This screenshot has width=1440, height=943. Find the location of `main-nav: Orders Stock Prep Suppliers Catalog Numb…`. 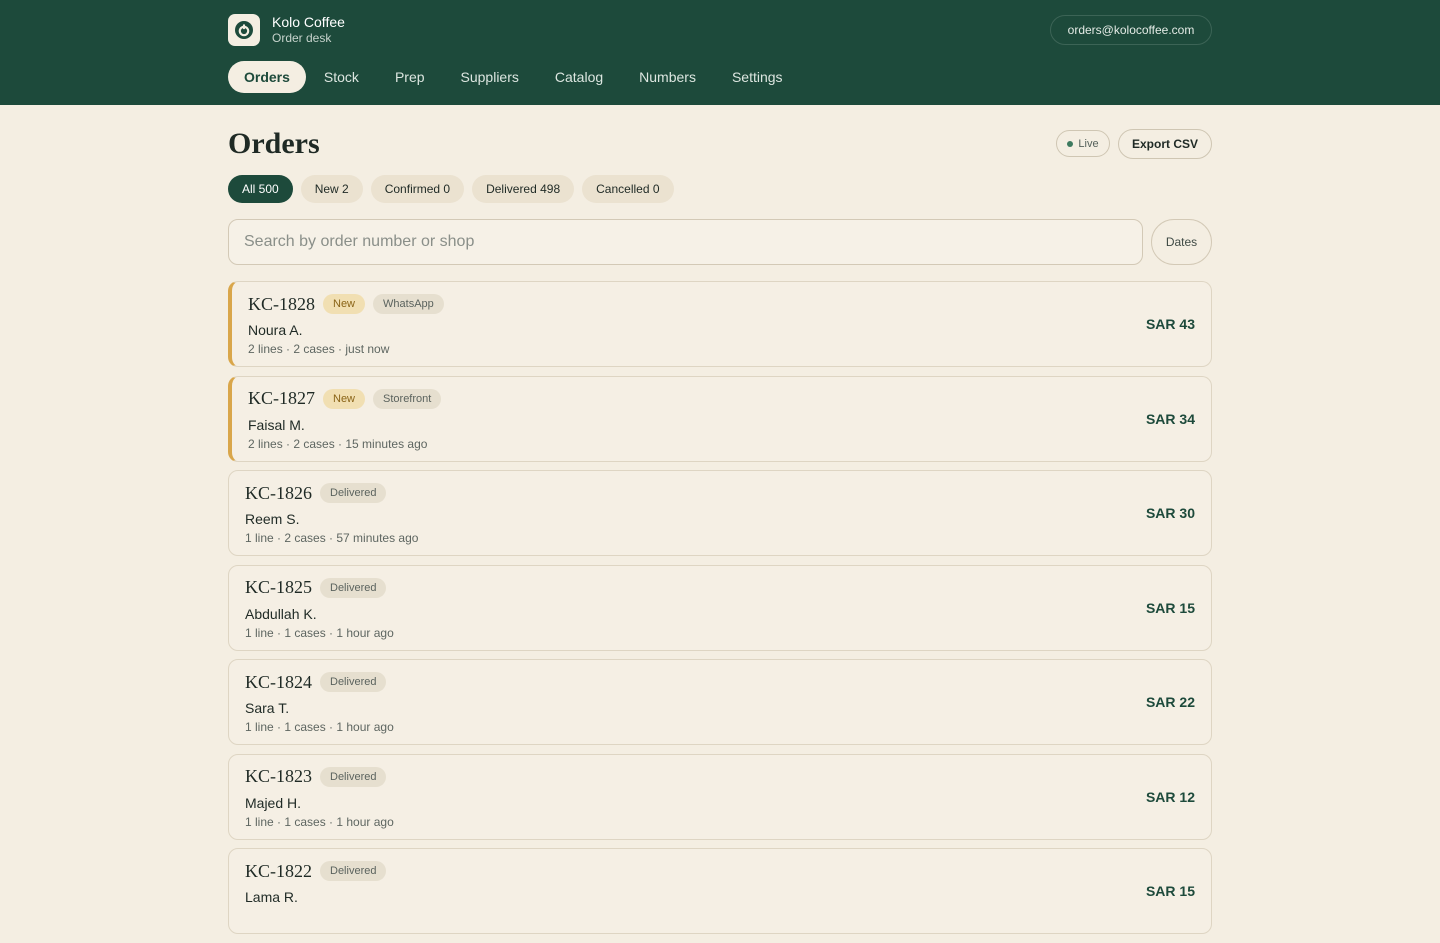

main-nav: Orders Stock Prep Suppliers Catalog Numb… is located at coordinates (514, 77).